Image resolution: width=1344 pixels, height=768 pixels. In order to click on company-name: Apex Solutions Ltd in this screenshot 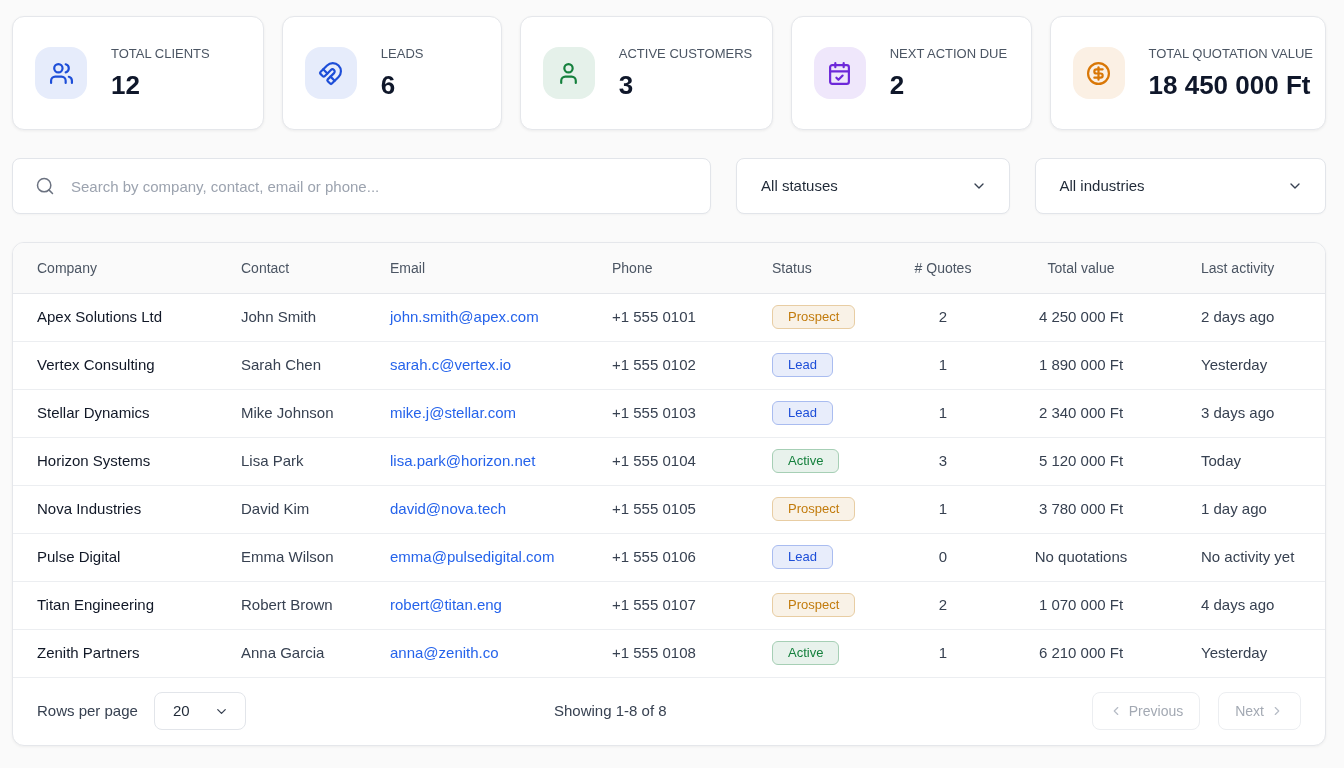, I will do `click(100, 316)`.